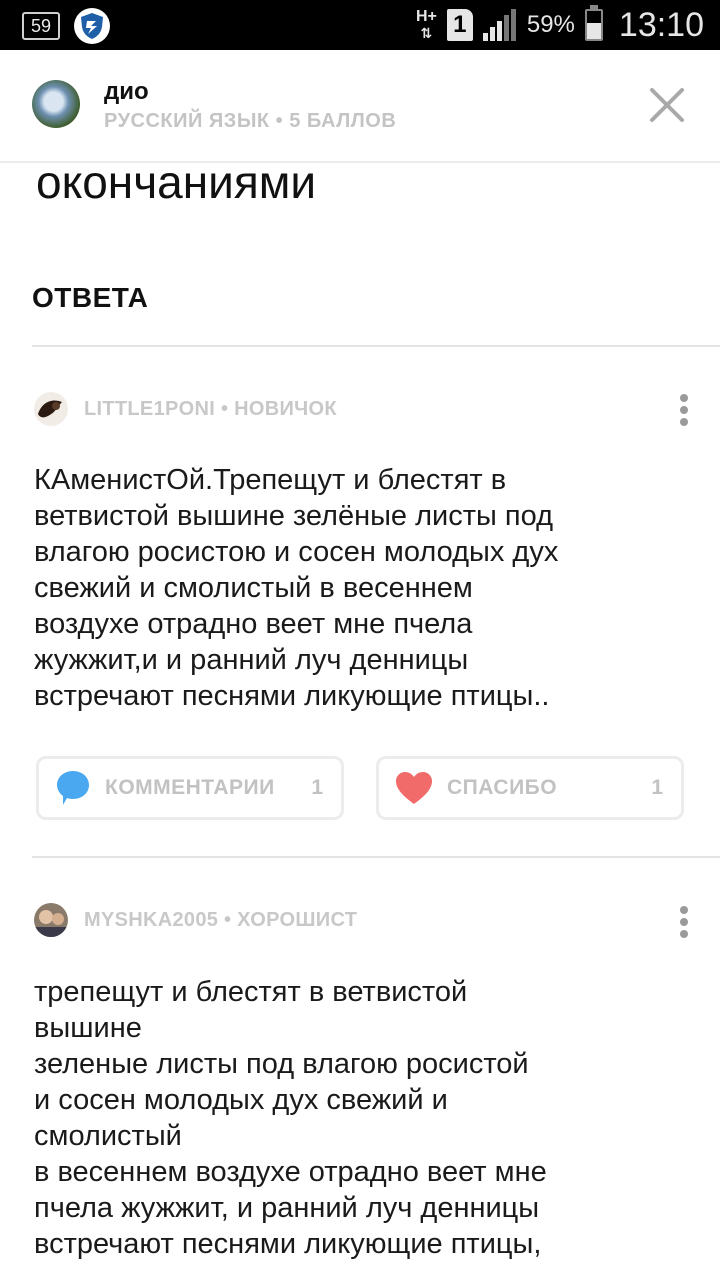 This screenshot has height=1280, width=720. What do you see at coordinates (661, 24) in the screenshot?
I see `clock: 13:10` at bounding box center [661, 24].